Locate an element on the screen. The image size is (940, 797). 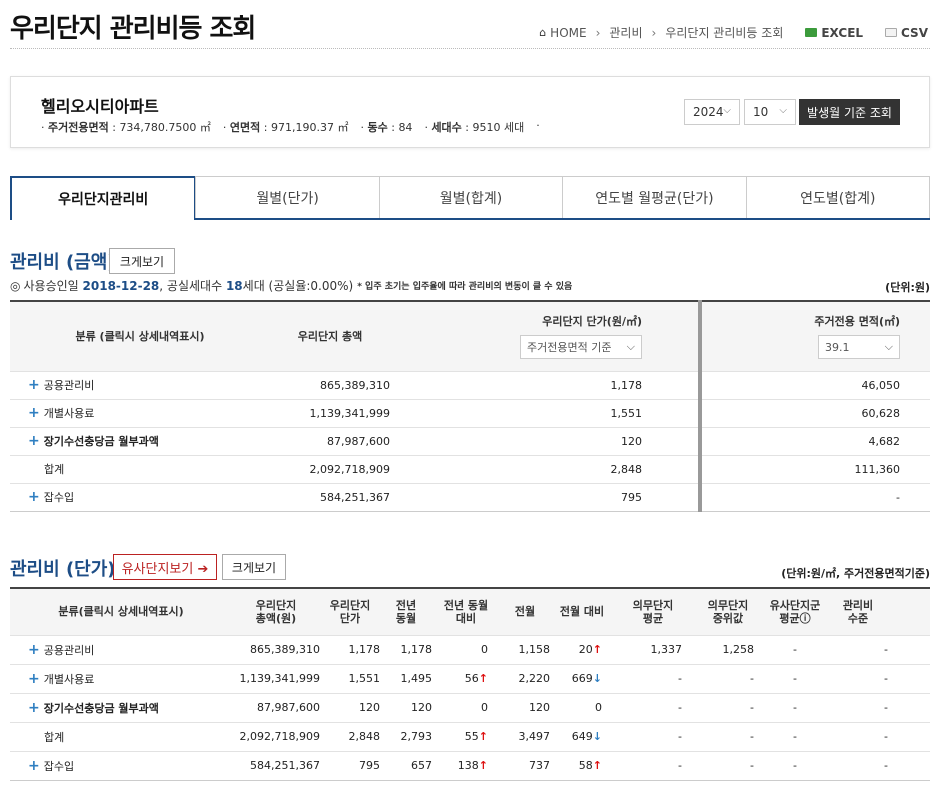
home-icon: ⌂ is located at coordinates (542, 32).